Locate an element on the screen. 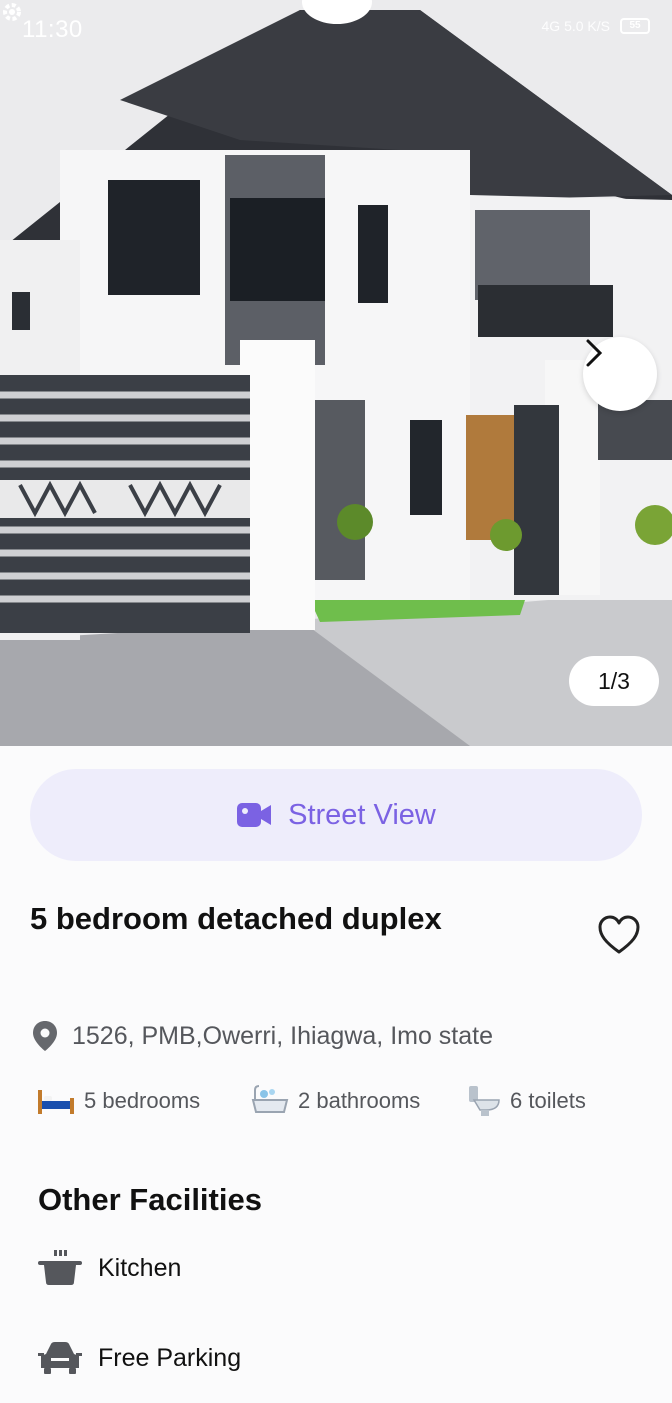 The width and height of the screenshot is (672, 1403). street-view-button: Street View is located at coordinates (336, 815).